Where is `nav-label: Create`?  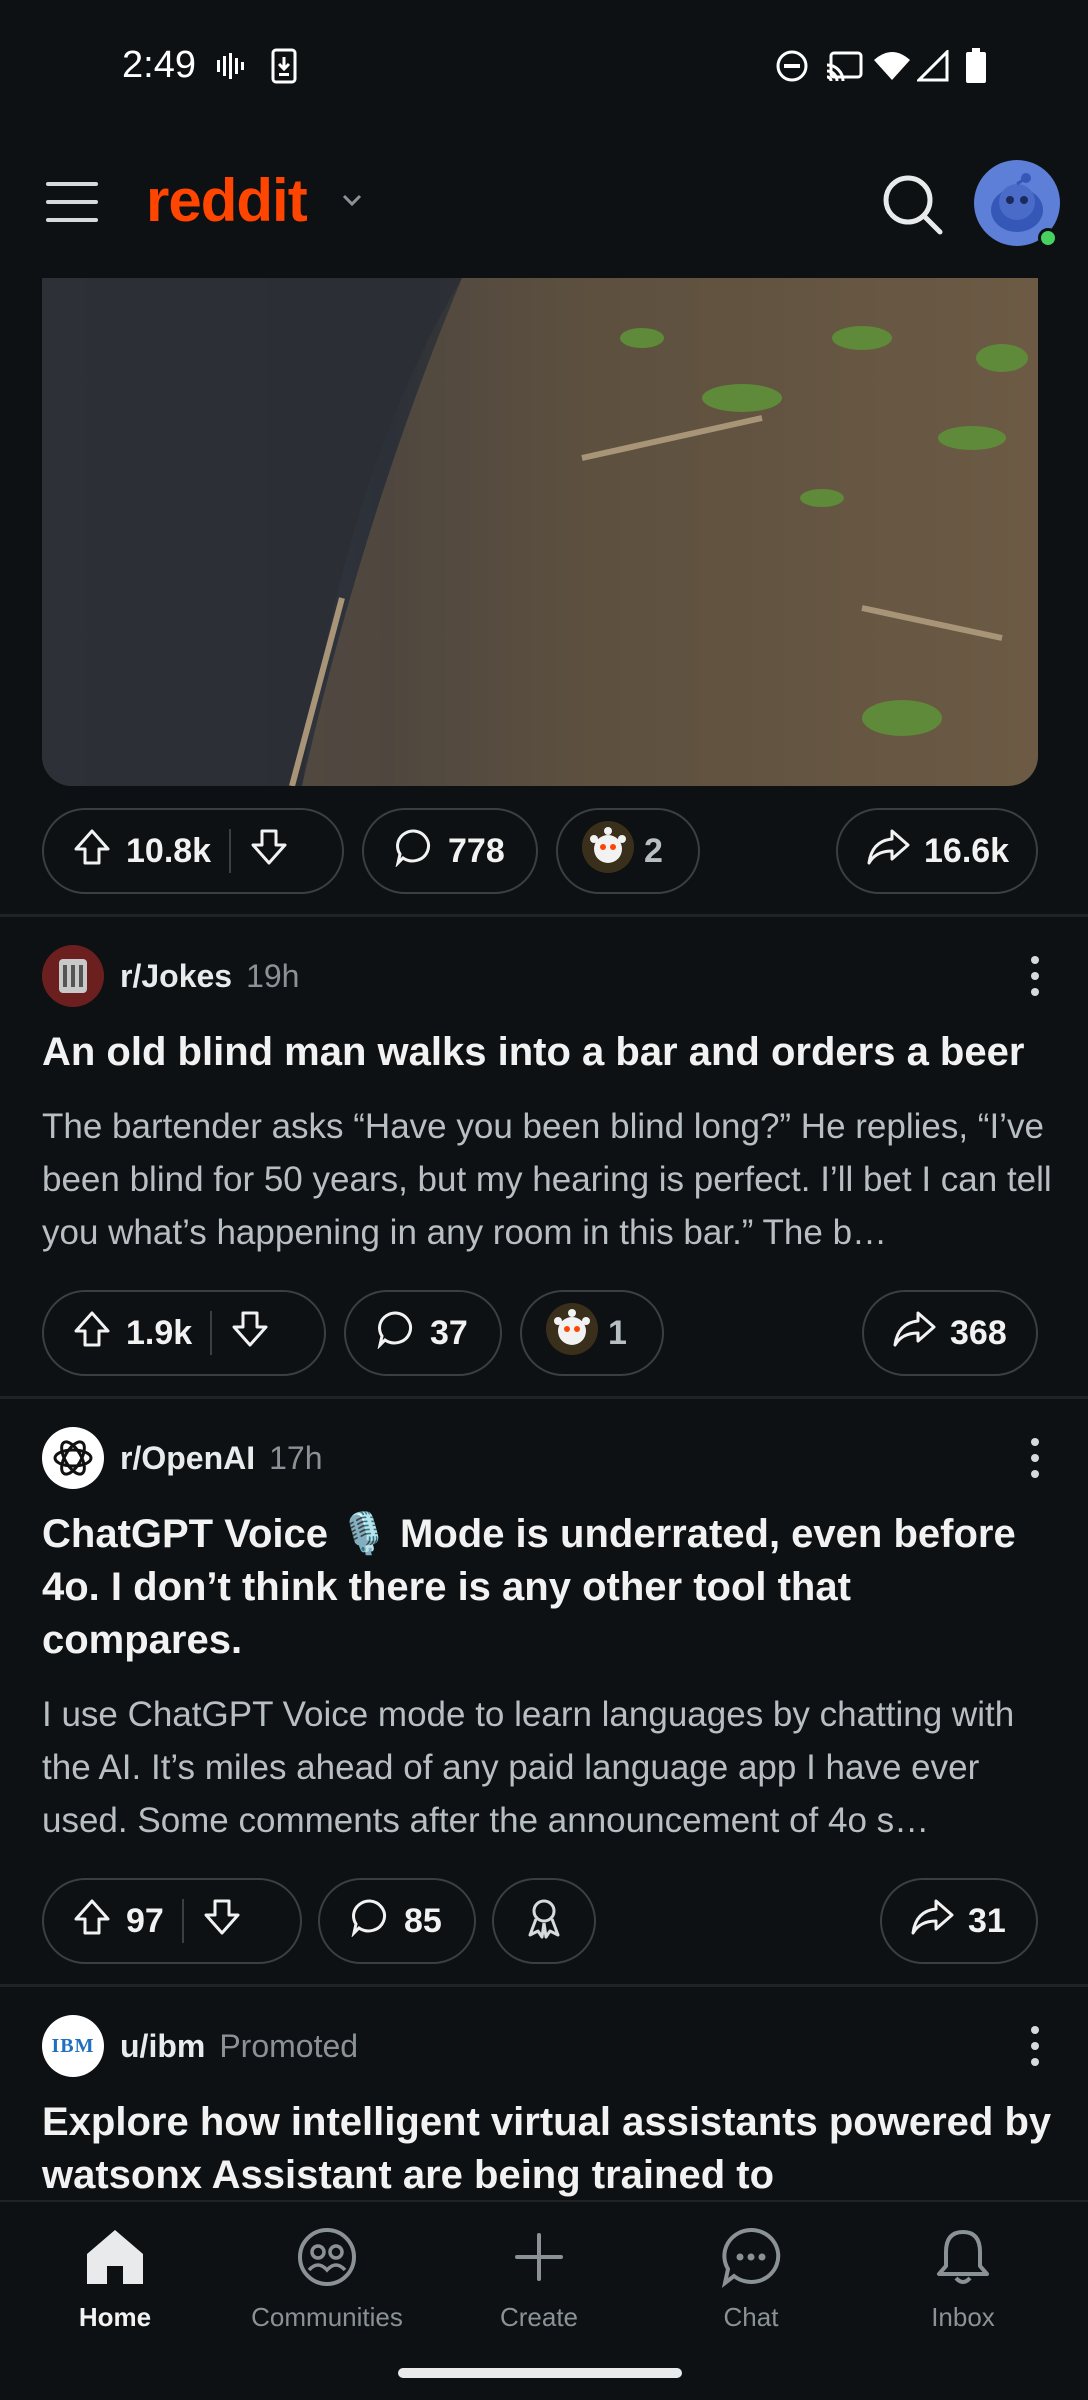 nav-label: Create is located at coordinates (539, 2317).